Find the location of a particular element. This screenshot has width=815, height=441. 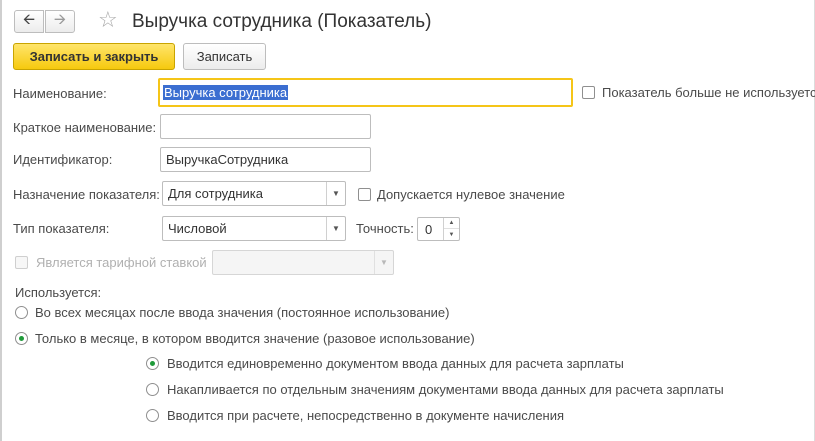

star-icon: ☆ is located at coordinates (108, 20).